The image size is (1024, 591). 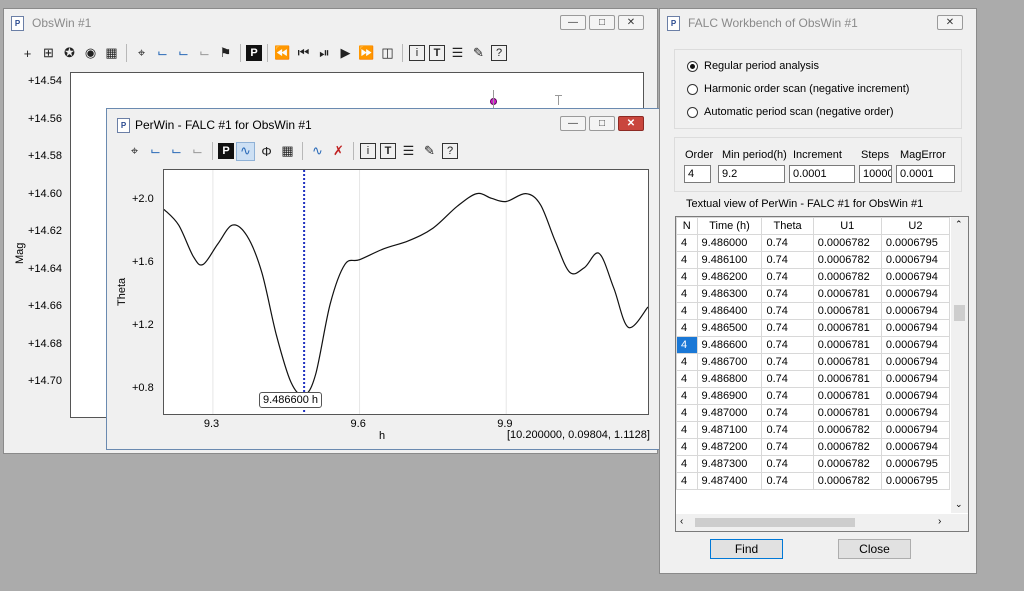 What do you see at coordinates (681, 521) in the screenshot?
I see `scroll-left-icon: ‹` at bounding box center [681, 521].